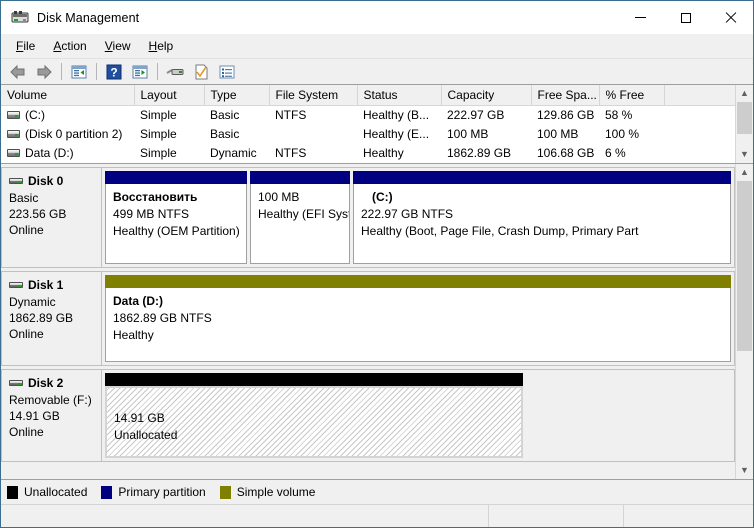 The width and height of the screenshot is (754, 528). I want to click on help-button: ?, so click(114, 72).